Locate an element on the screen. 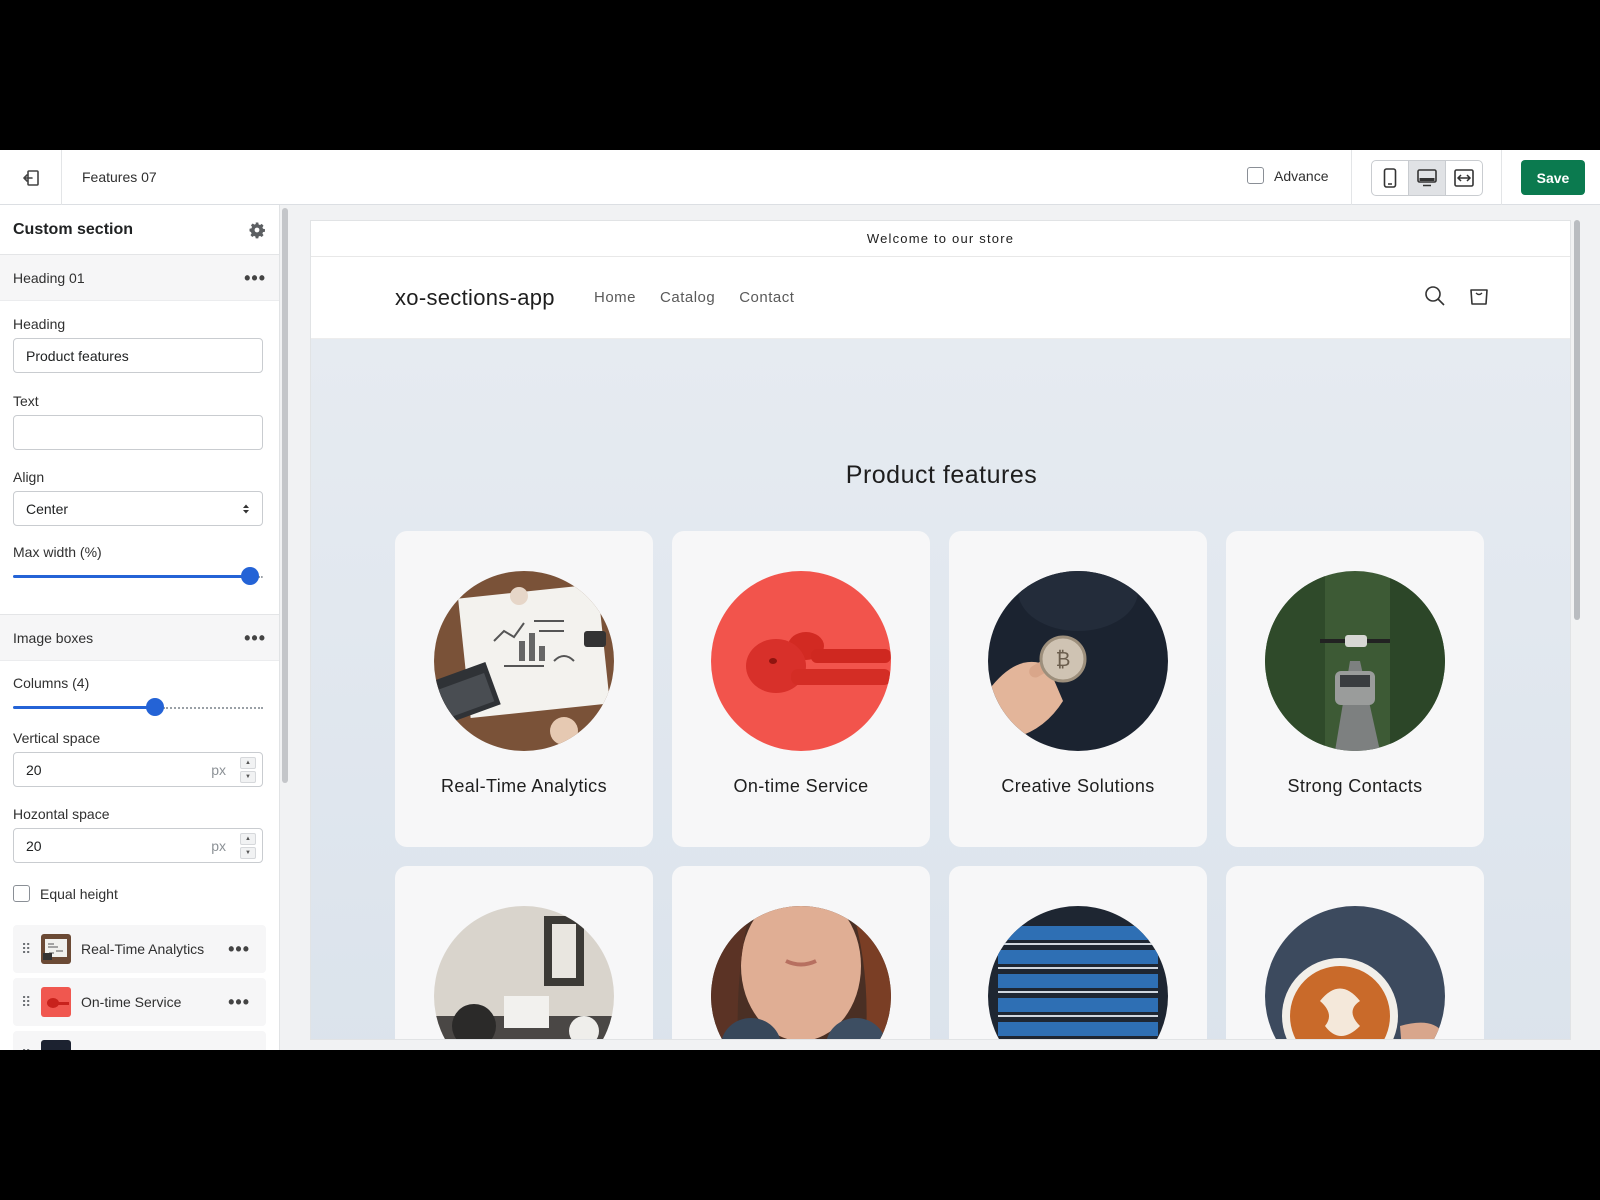 This screenshot has height=1200, width=1600. exit-button is located at coordinates (31, 177).